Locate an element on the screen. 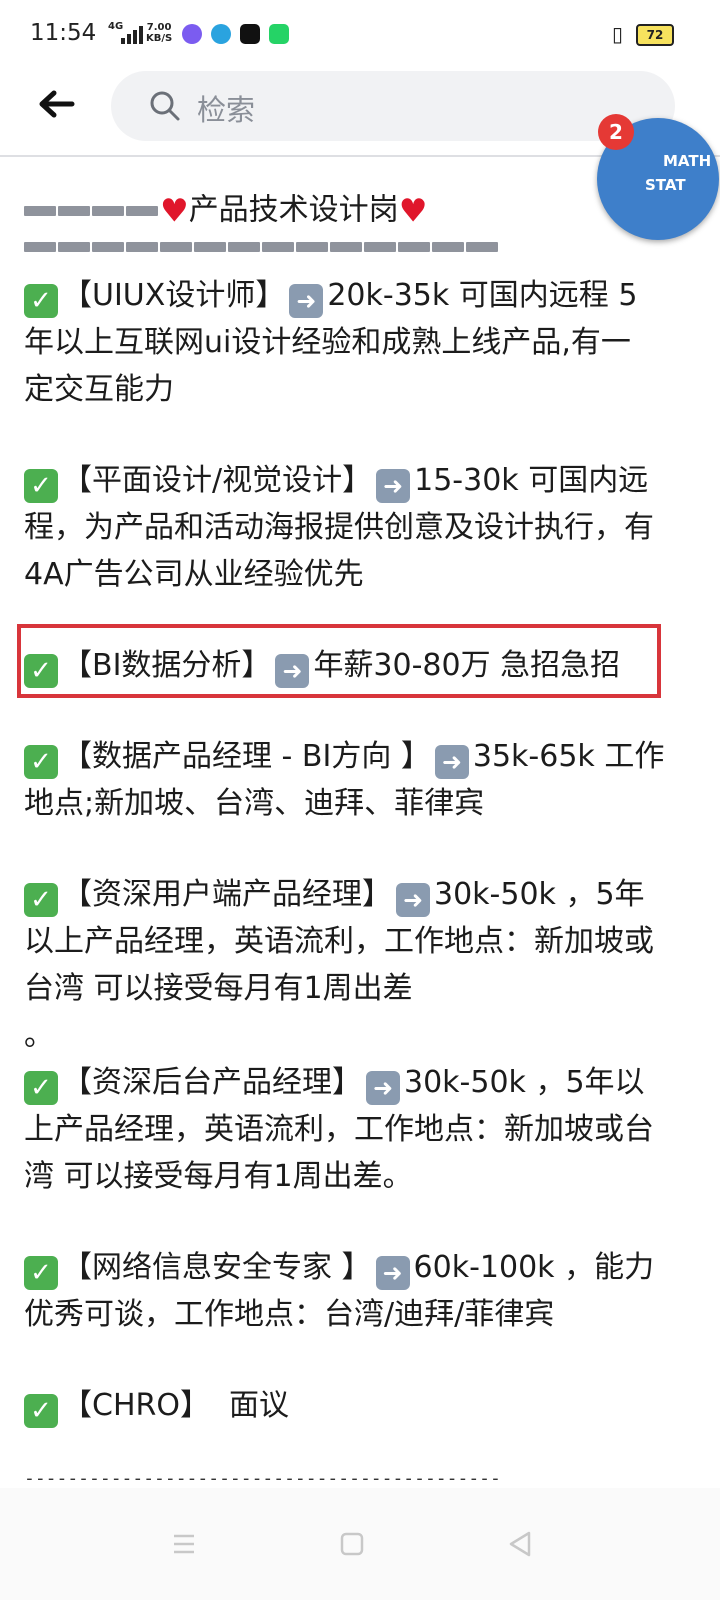 This screenshot has width=720, height=1600. bubble-text: MATH is located at coordinates (687, 161).